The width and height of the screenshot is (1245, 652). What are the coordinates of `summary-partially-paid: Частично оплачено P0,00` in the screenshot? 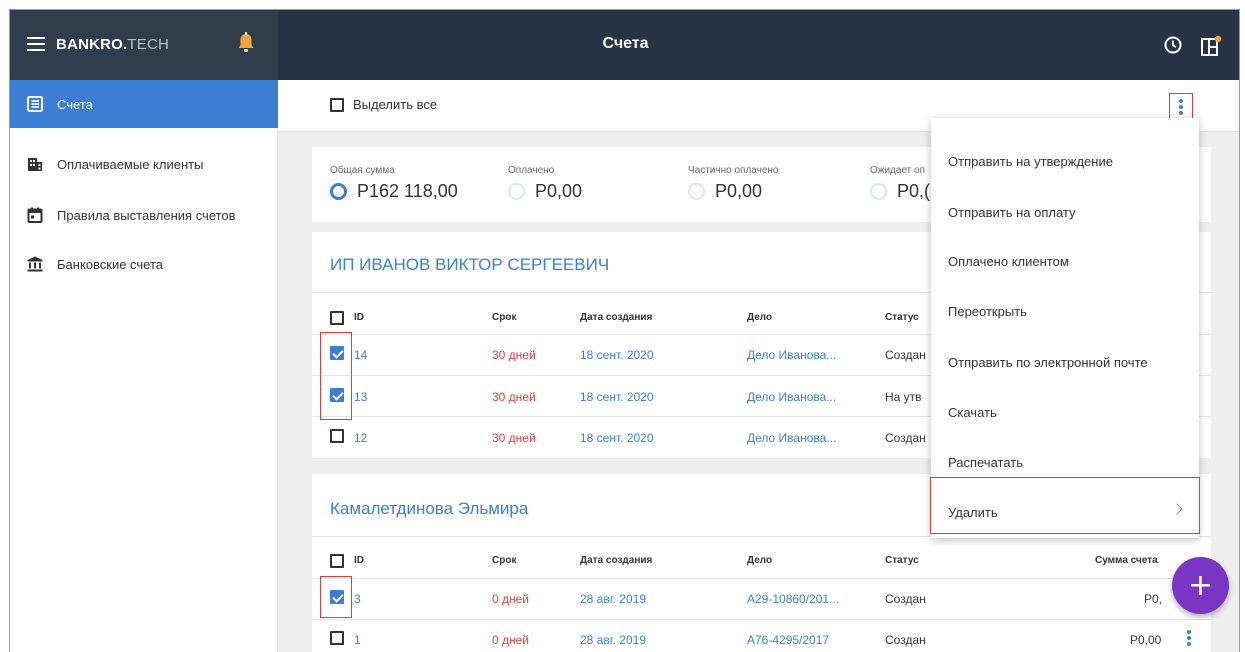 It's located at (733, 183).